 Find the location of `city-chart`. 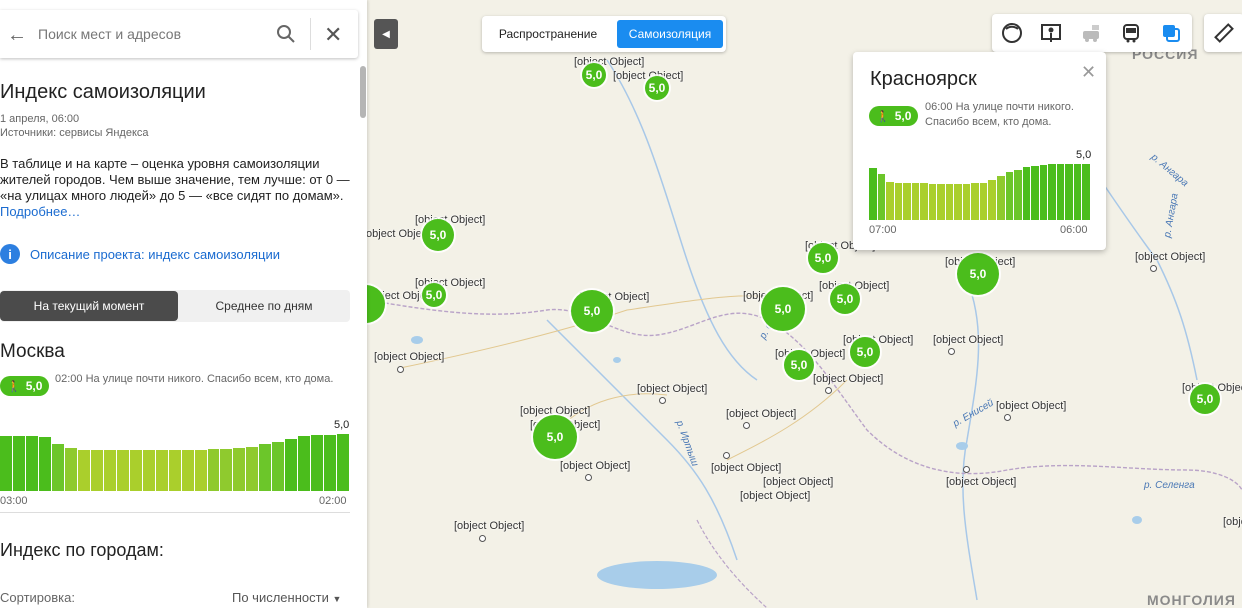

city-chart is located at coordinates (175, 462).